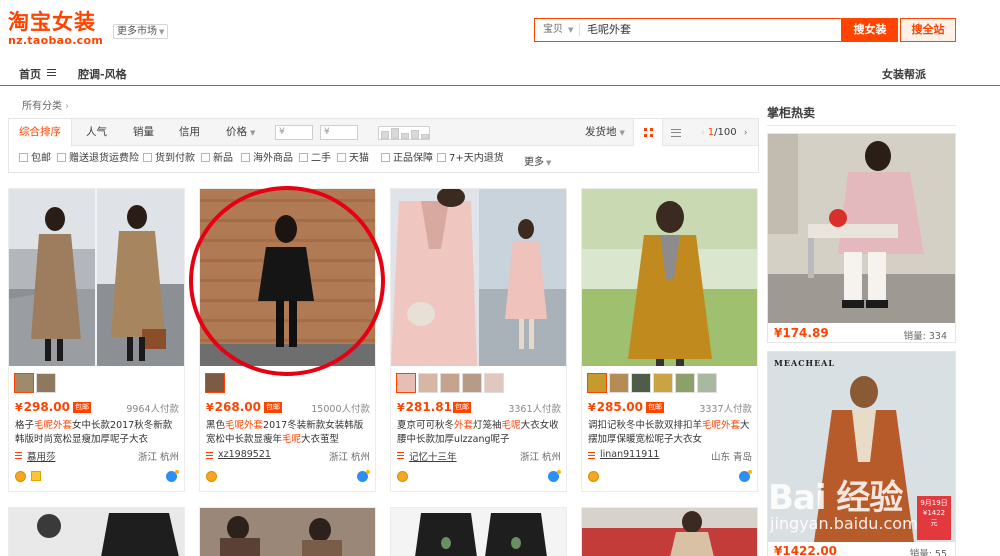  Describe the element at coordinates (40, 132) in the screenshot. I see `sort-tab-default: 综合排序` at that location.